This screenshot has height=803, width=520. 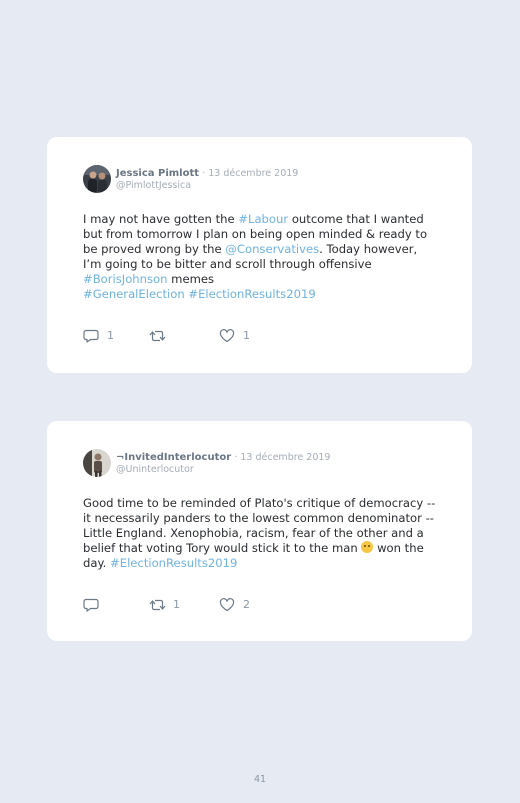 What do you see at coordinates (183, 336) in the screenshot?
I see `tweet-actions: 1 1` at bounding box center [183, 336].